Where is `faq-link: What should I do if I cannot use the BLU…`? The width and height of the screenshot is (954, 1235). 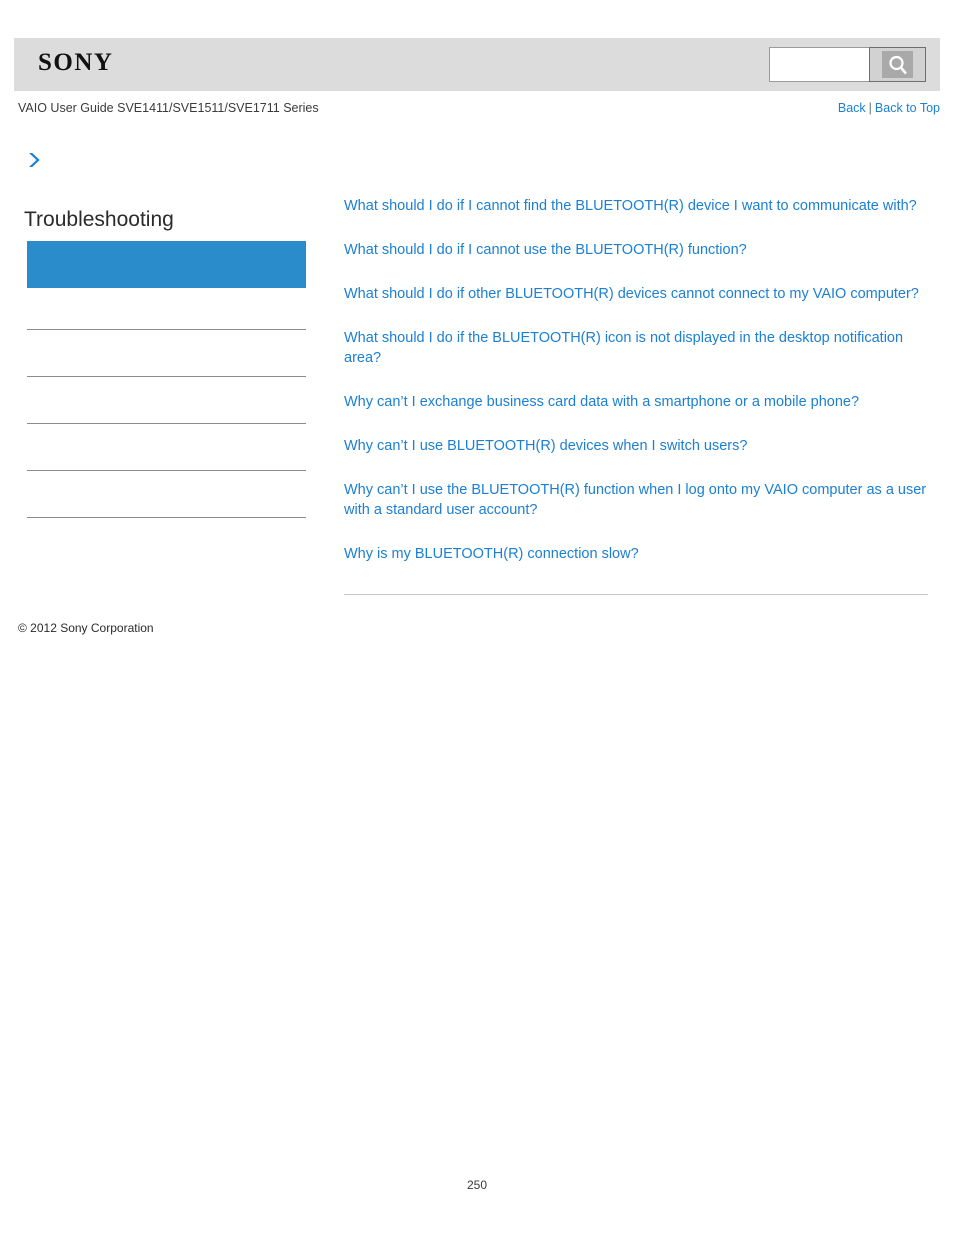 faq-link: What should I do if I cannot use the BLU… is located at coordinates (636, 250).